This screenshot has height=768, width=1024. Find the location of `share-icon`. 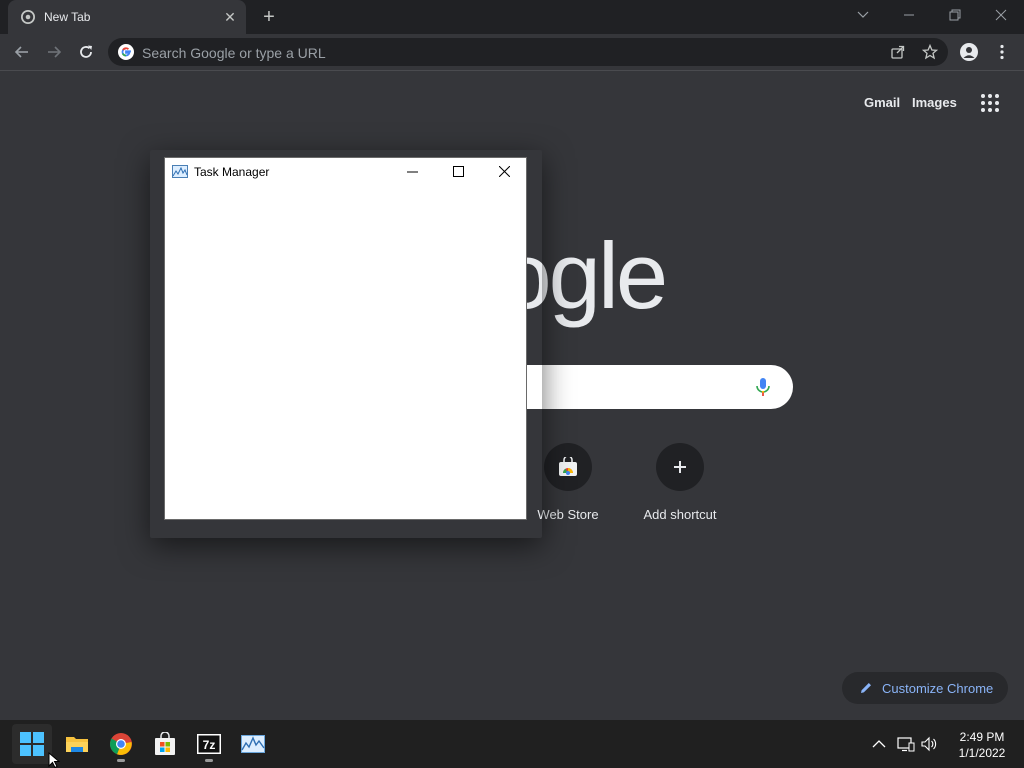

share-icon is located at coordinates (898, 52).